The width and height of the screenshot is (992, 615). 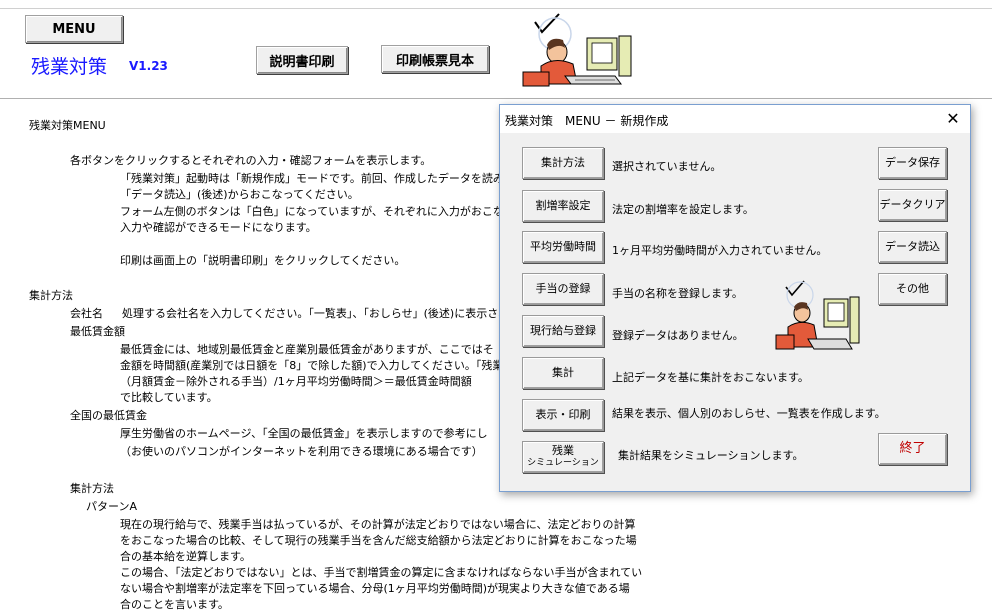 I want to click on display-print-button: 表示・印刷, so click(x=563, y=415).